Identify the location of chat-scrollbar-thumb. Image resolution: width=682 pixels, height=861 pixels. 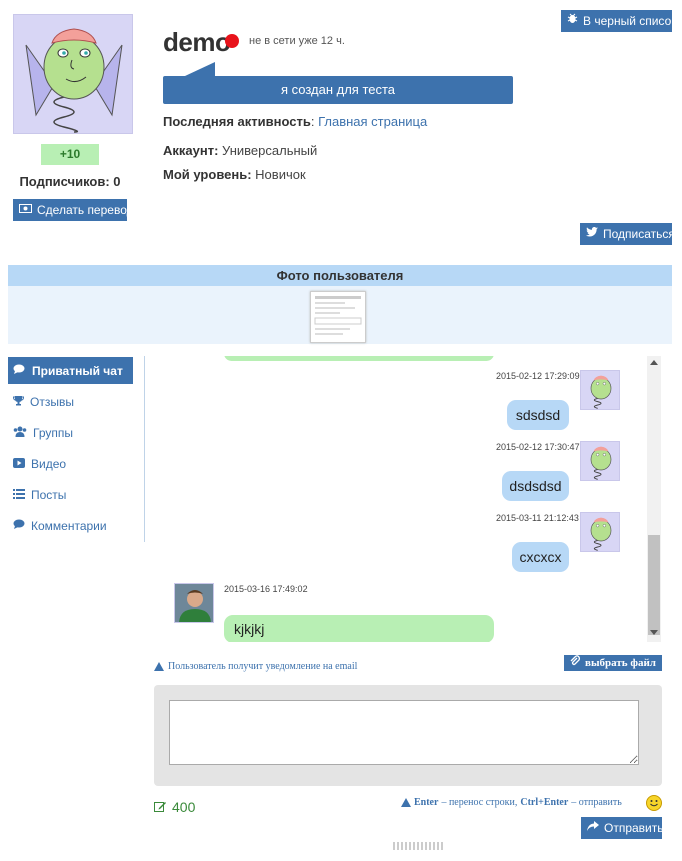
(654, 585).